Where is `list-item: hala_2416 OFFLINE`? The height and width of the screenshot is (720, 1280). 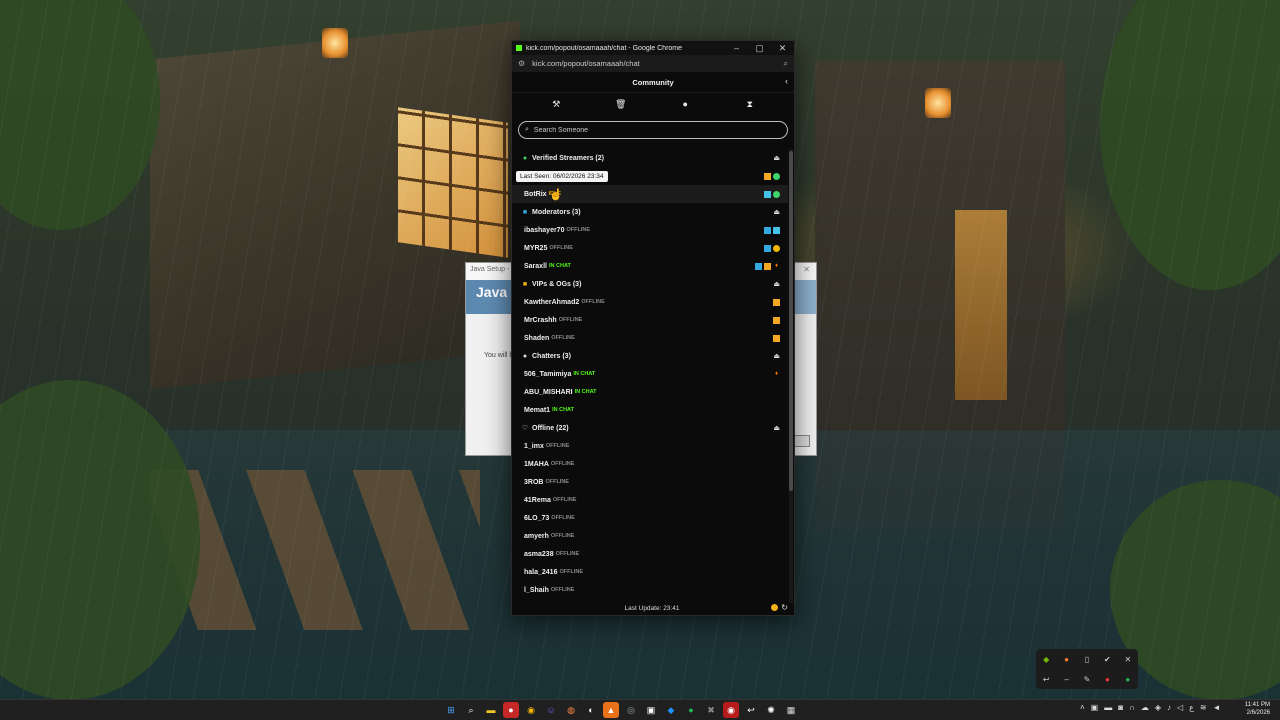
list-item: hala_2416 OFFLINE is located at coordinates (650, 572).